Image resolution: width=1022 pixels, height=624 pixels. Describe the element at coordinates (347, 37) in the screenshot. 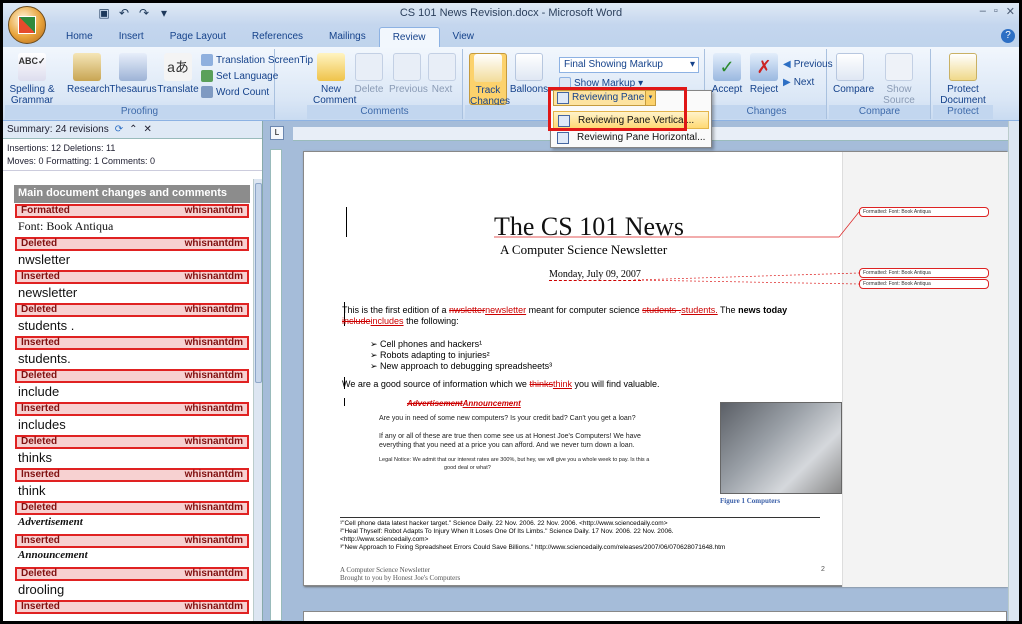

I see `tab-mailings: Mailings` at that location.